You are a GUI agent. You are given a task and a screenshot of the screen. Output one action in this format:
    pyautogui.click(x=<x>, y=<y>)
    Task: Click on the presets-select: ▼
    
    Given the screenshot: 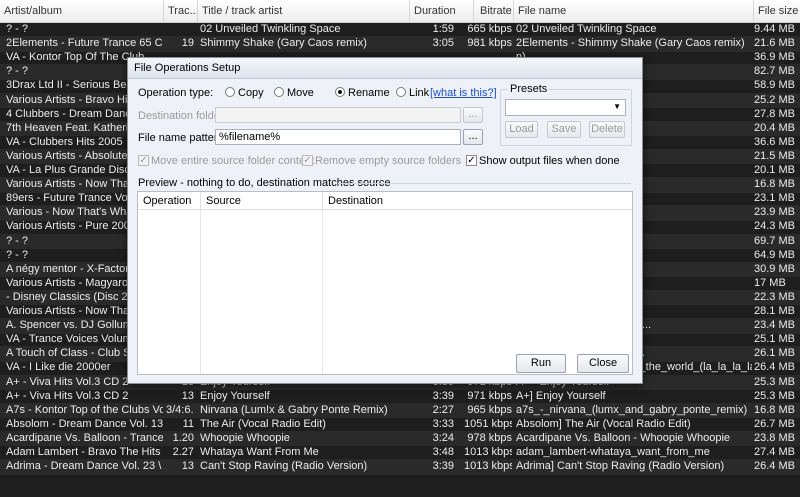 What is the action you would take?
    pyautogui.click(x=565, y=107)
    